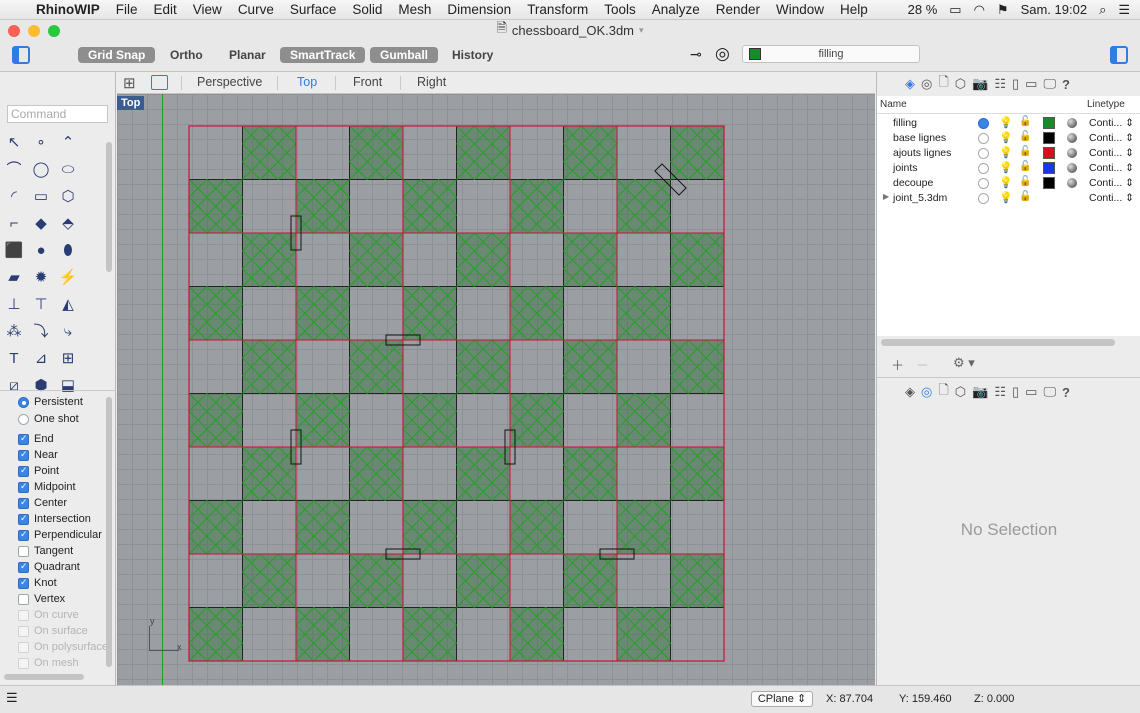 The image size is (1140, 713). I want to click on help-icon: ?, so click(1066, 392).